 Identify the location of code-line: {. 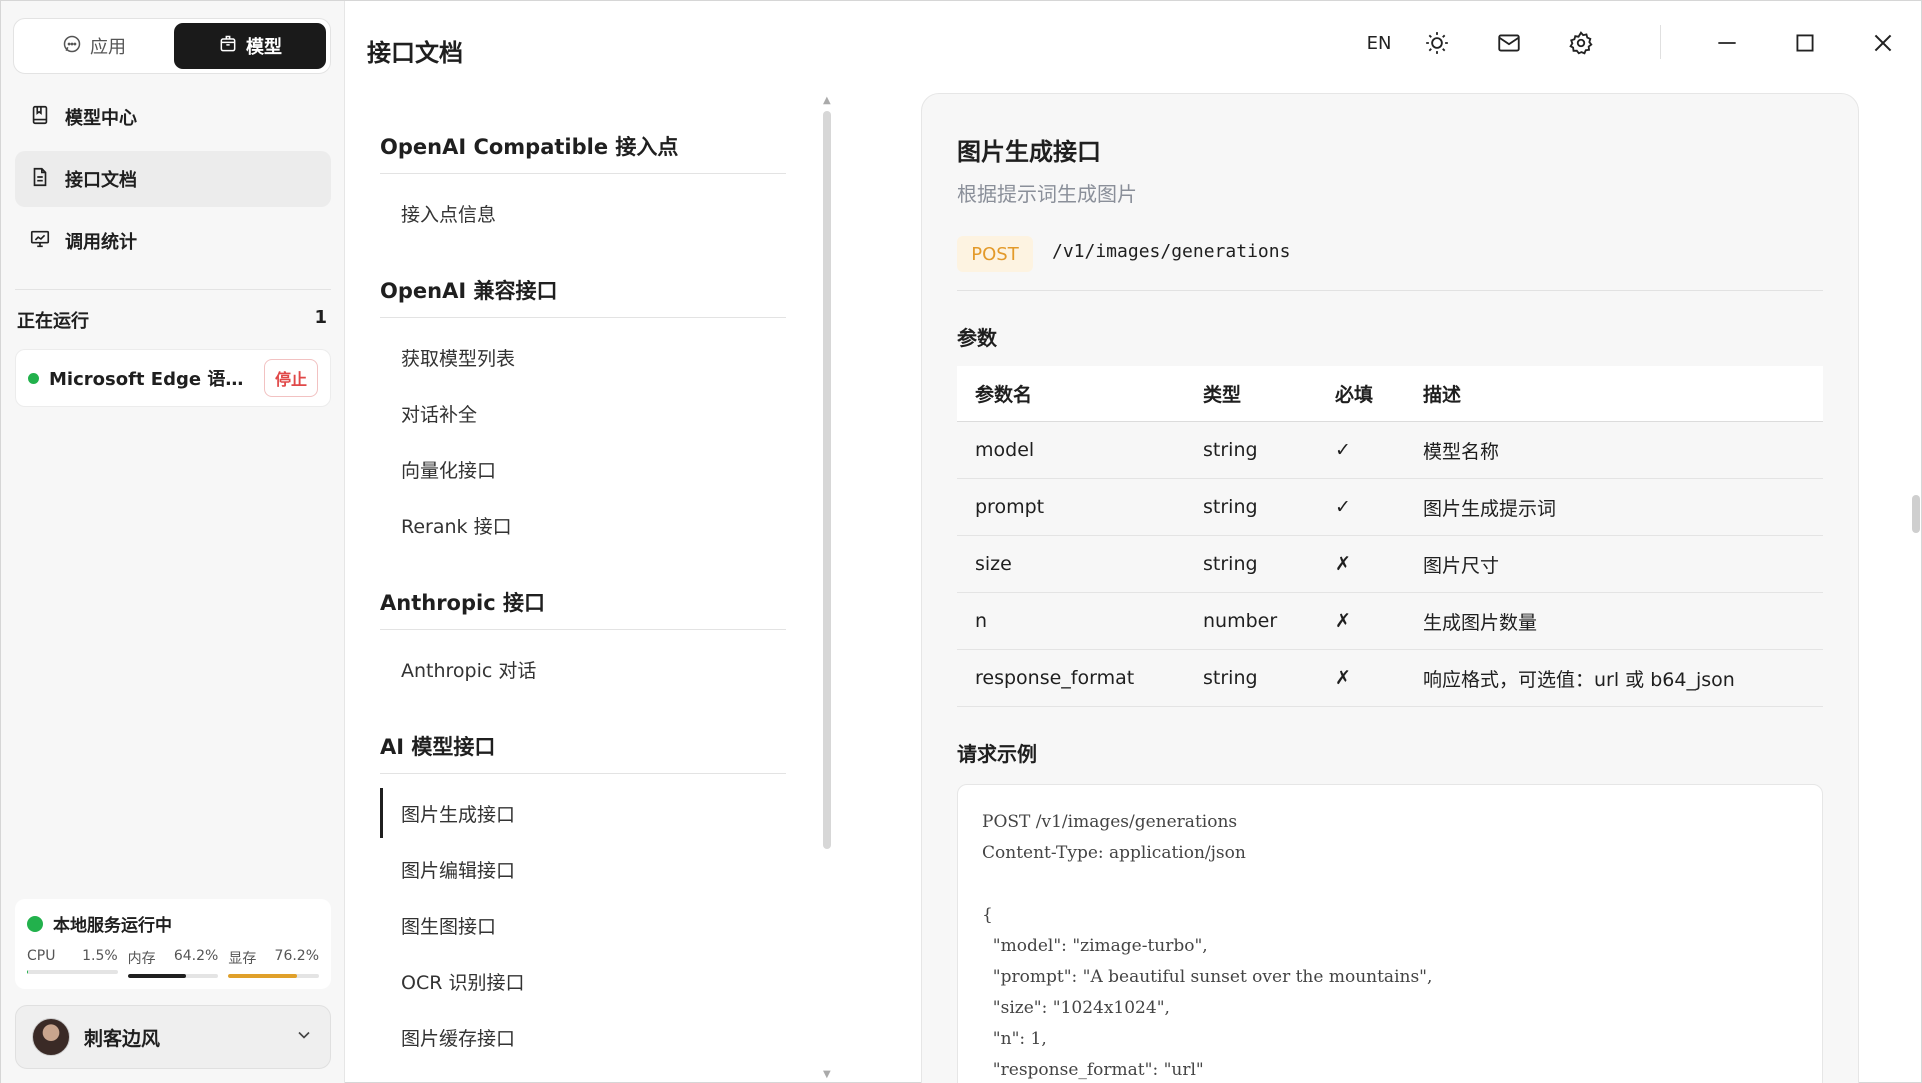
(987, 915).